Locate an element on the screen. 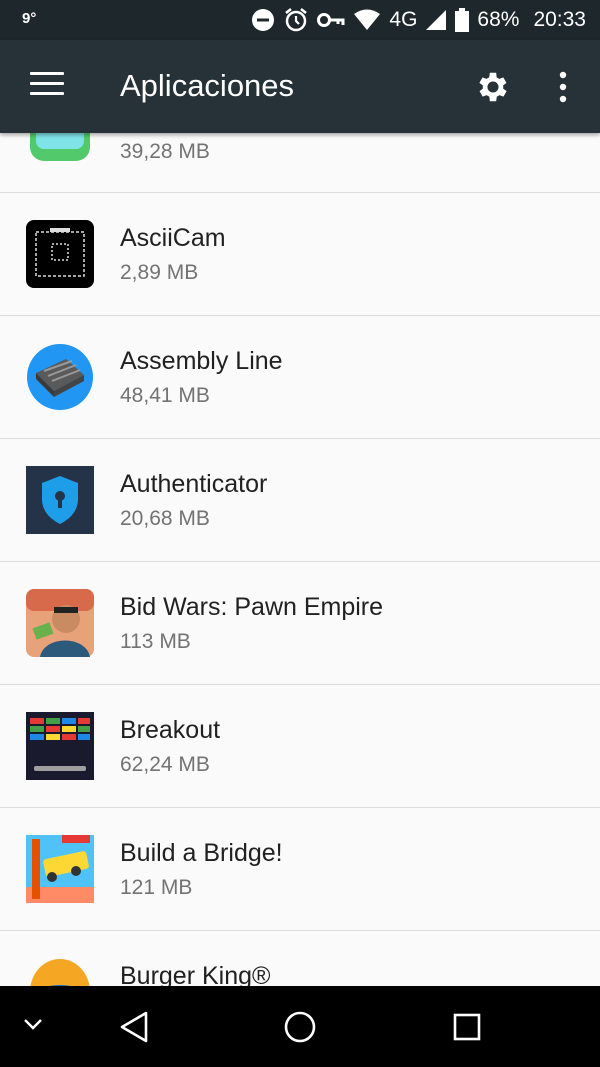  build-a-bridge-icon is located at coordinates (60, 869).